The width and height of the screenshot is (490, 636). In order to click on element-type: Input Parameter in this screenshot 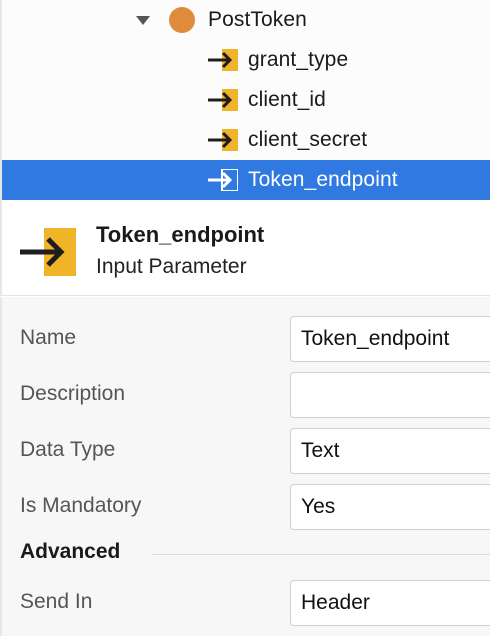, I will do `click(171, 266)`.